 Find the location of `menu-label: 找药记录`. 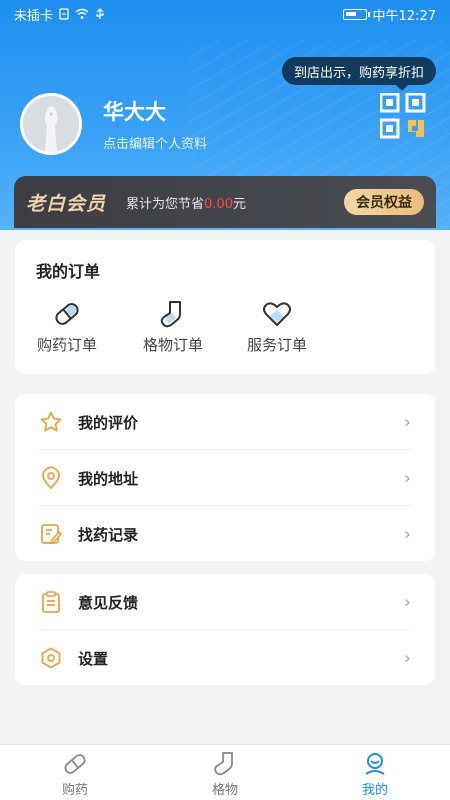

menu-label: 找药记录 is located at coordinates (108, 534).